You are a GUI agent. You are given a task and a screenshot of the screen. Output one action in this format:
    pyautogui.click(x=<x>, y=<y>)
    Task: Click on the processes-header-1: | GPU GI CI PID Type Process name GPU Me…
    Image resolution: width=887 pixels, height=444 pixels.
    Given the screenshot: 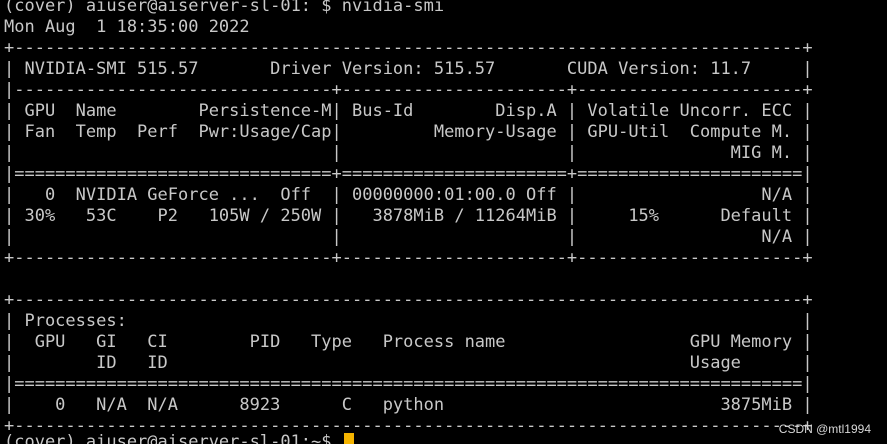 What is the action you would take?
    pyautogui.click(x=408, y=342)
    